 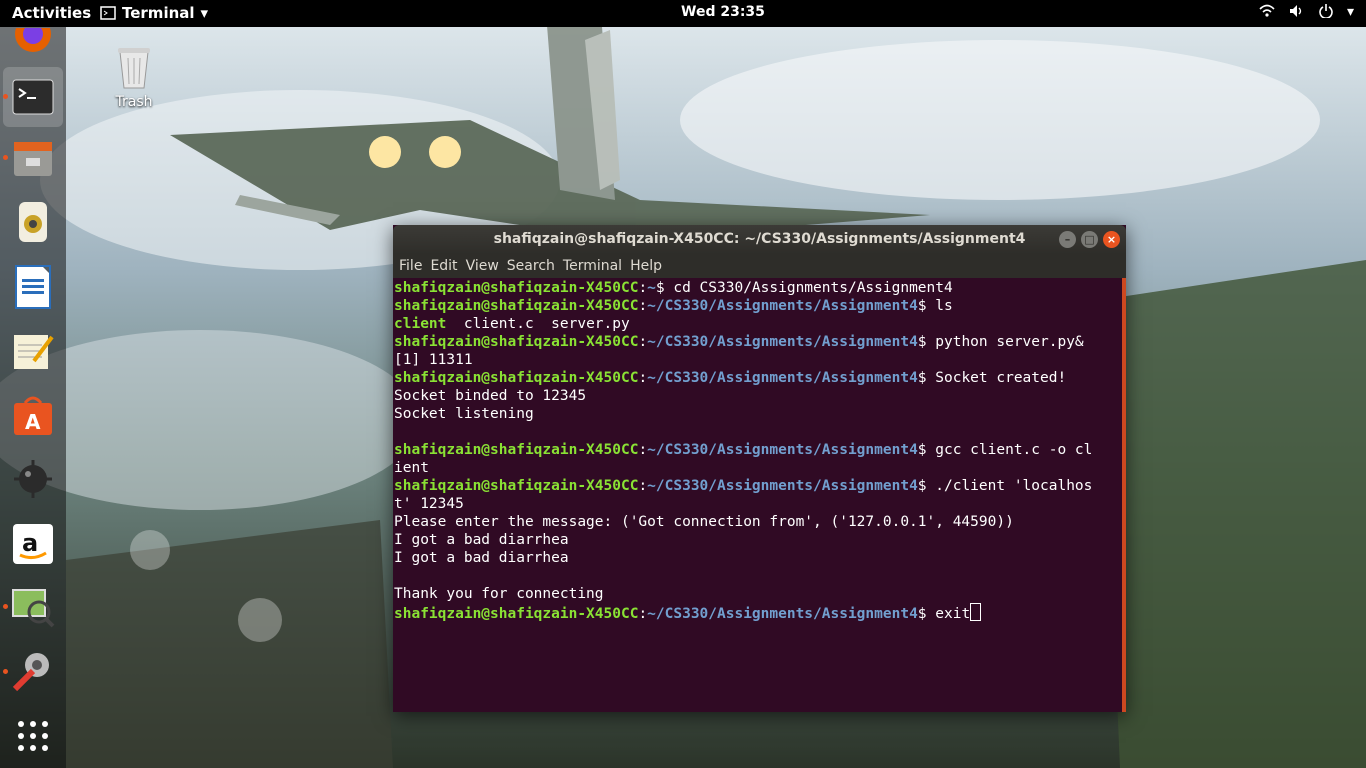 What do you see at coordinates (410, 266) in the screenshot?
I see `menu-file: File` at bounding box center [410, 266].